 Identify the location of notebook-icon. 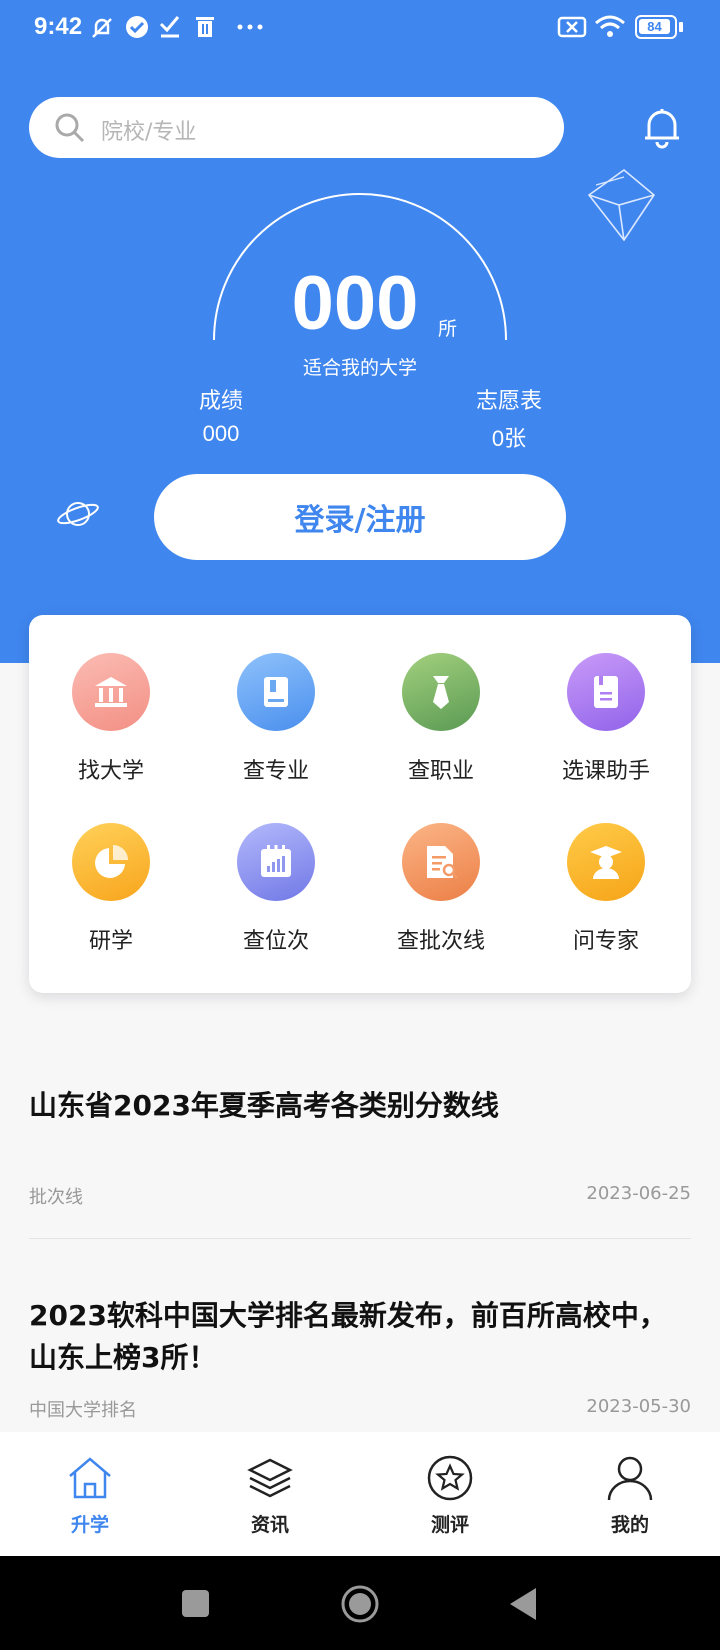
(606, 692).